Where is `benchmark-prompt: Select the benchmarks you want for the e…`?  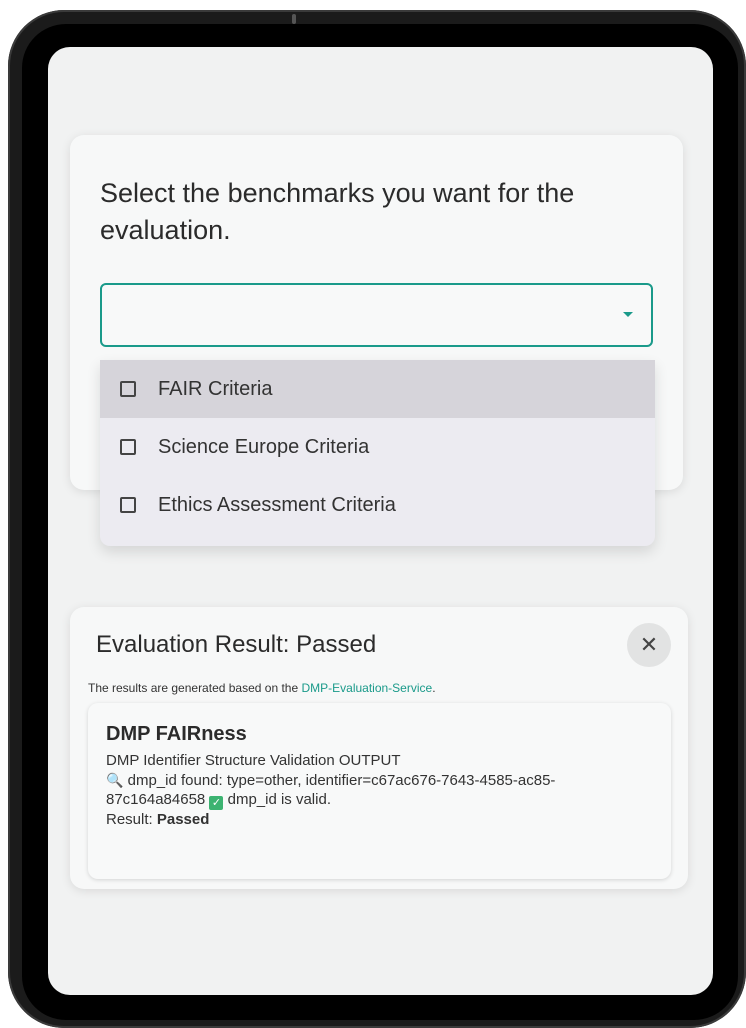
benchmark-prompt: Select the benchmarks you want for the e… is located at coordinates (337, 211).